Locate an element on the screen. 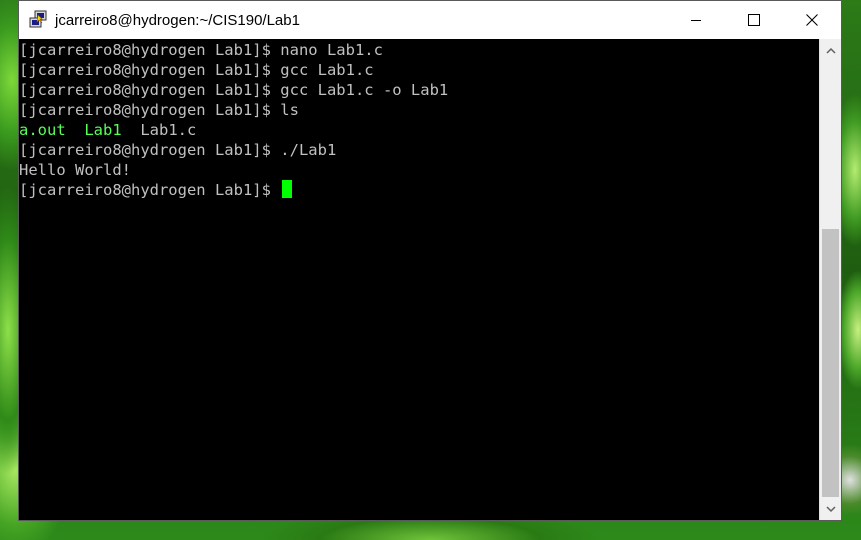 The height and width of the screenshot is (540, 861). putty-icon is located at coordinates (38, 20).